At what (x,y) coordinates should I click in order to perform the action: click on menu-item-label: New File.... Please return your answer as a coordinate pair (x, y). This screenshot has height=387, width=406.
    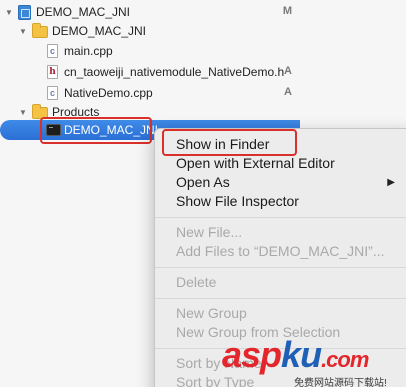
    Looking at the image, I should click on (209, 232).